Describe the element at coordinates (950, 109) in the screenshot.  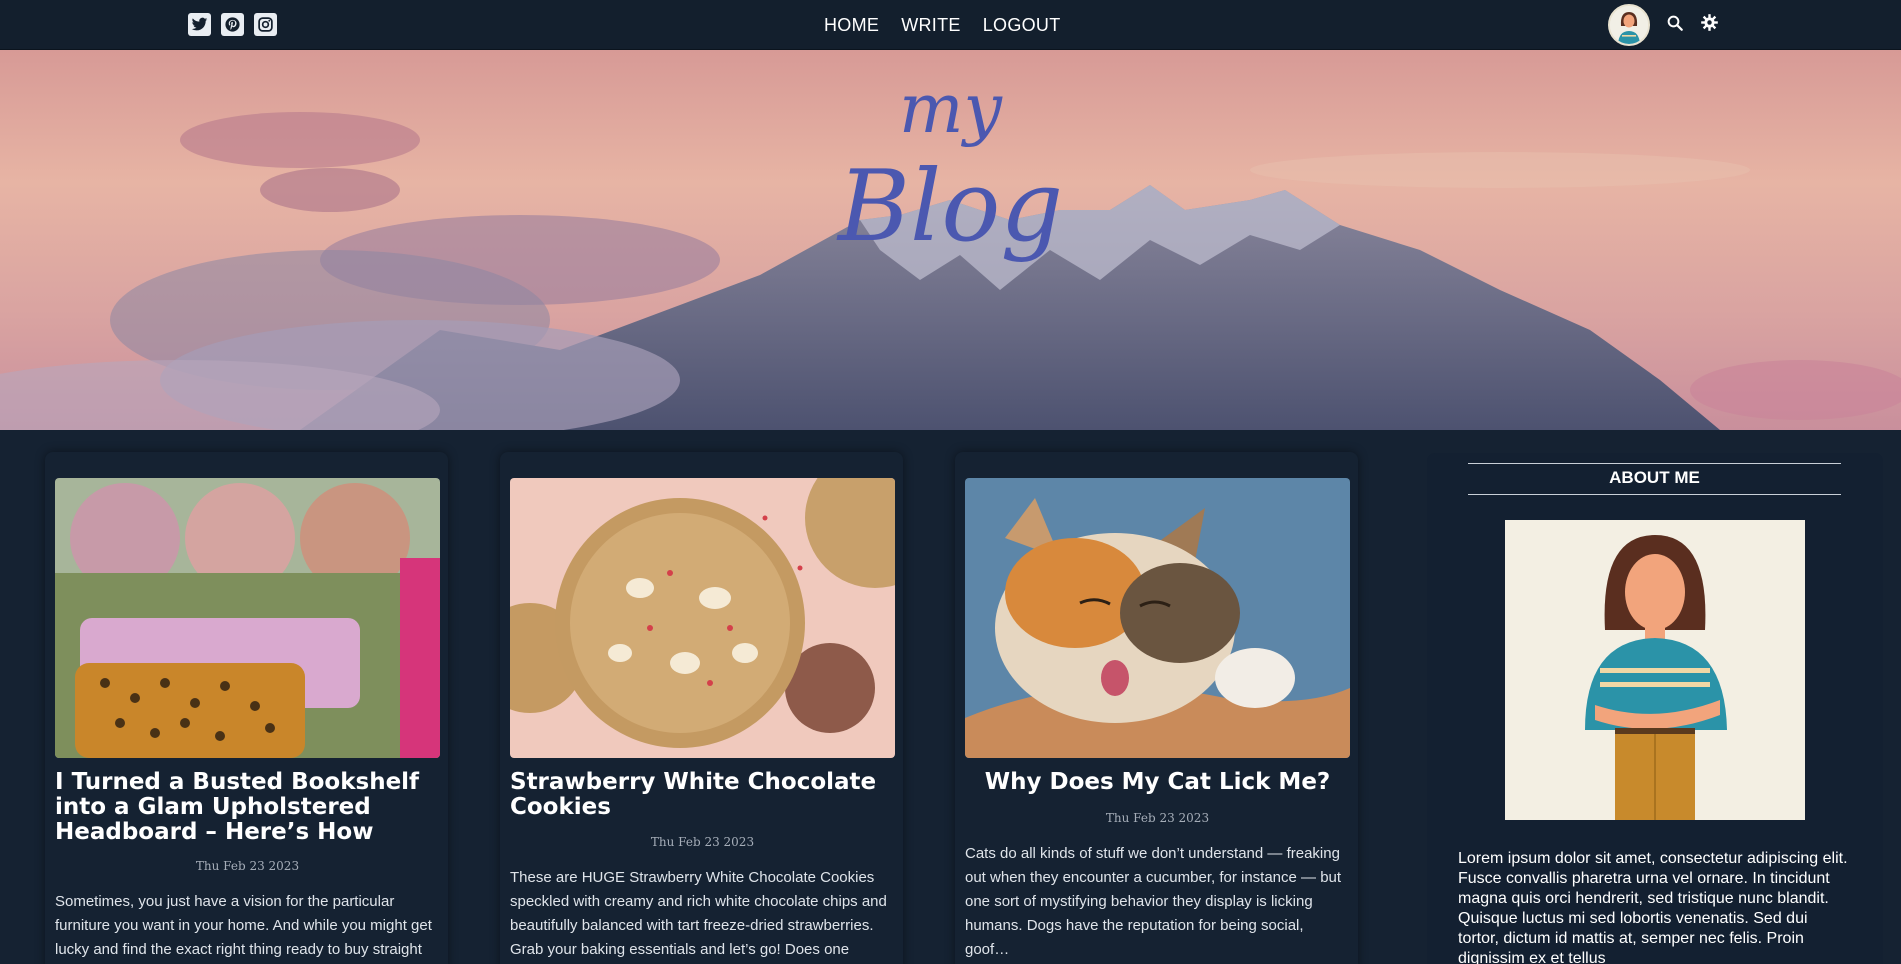
I see `hero-title-my: my` at that location.